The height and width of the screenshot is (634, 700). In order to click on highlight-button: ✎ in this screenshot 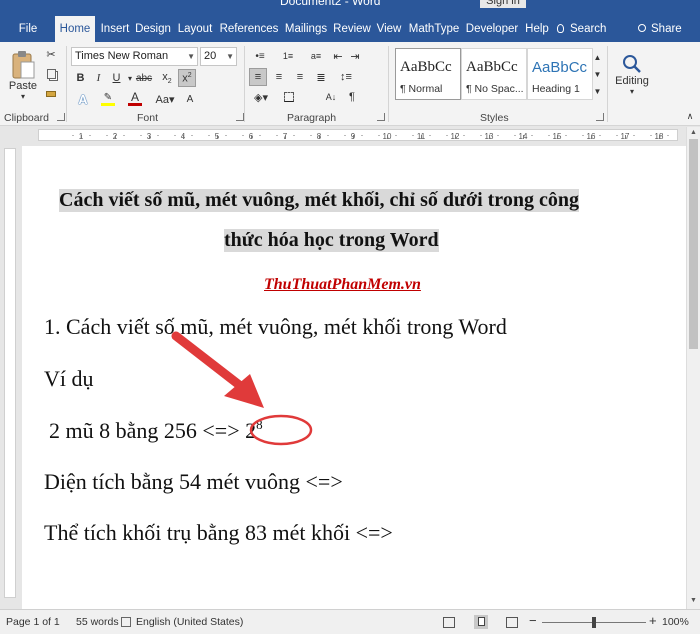, I will do `click(108, 99)`.